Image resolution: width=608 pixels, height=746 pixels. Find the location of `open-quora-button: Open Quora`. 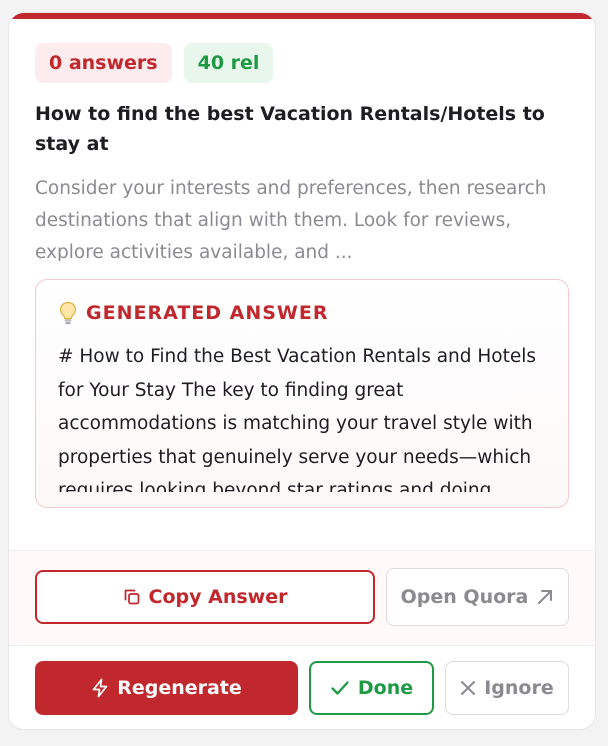

open-quora-button: Open Quora is located at coordinates (477, 597).